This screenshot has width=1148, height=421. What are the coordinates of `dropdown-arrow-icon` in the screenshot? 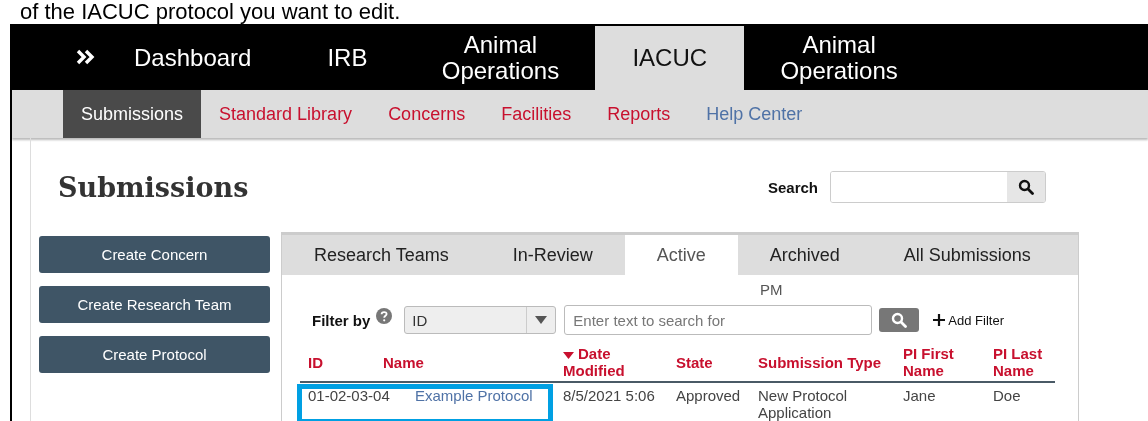 It's located at (541, 320).